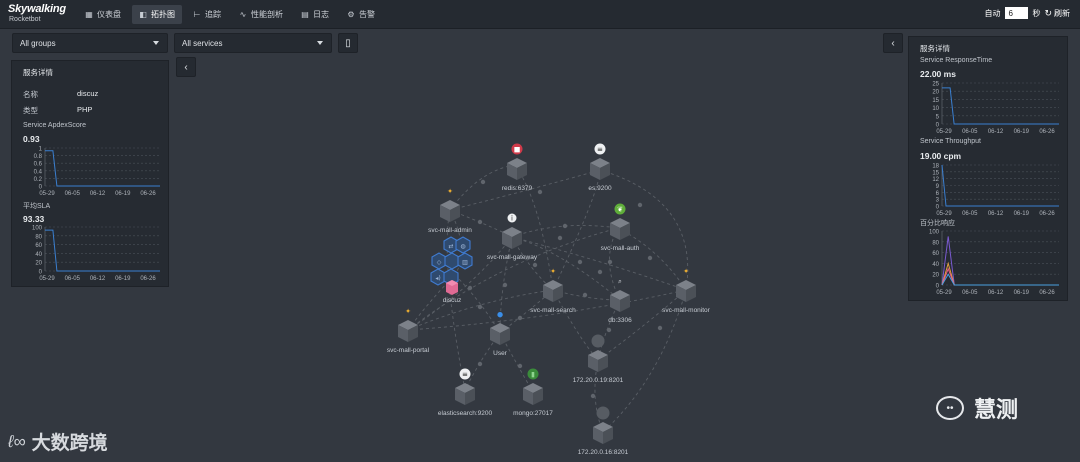 Image resolution: width=1080 pixels, height=462 pixels. What do you see at coordinates (38, 180) in the screenshot?
I see `y-tick-label: 0.2` at bounding box center [38, 180].